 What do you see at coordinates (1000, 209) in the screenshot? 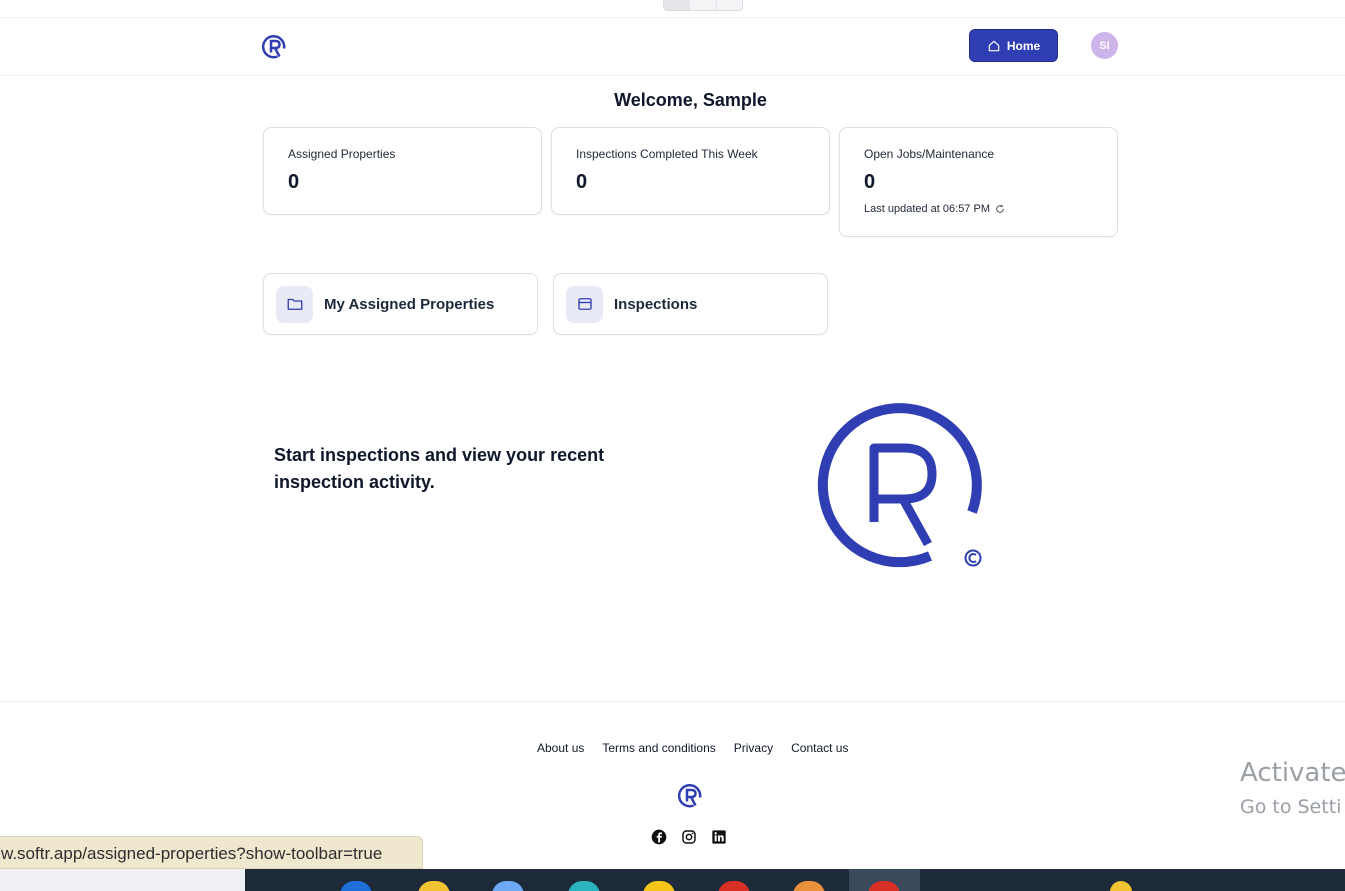
I see `refresh-icon` at bounding box center [1000, 209].